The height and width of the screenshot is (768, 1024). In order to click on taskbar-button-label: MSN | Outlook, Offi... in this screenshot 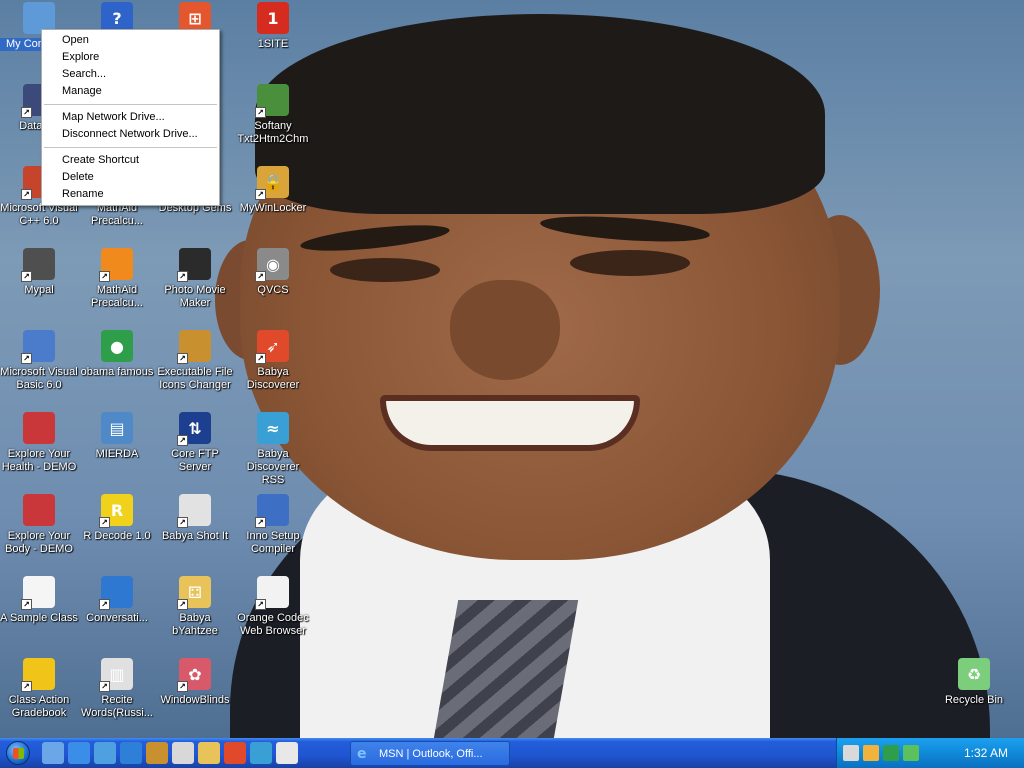, I will do `click(431, 753)`.